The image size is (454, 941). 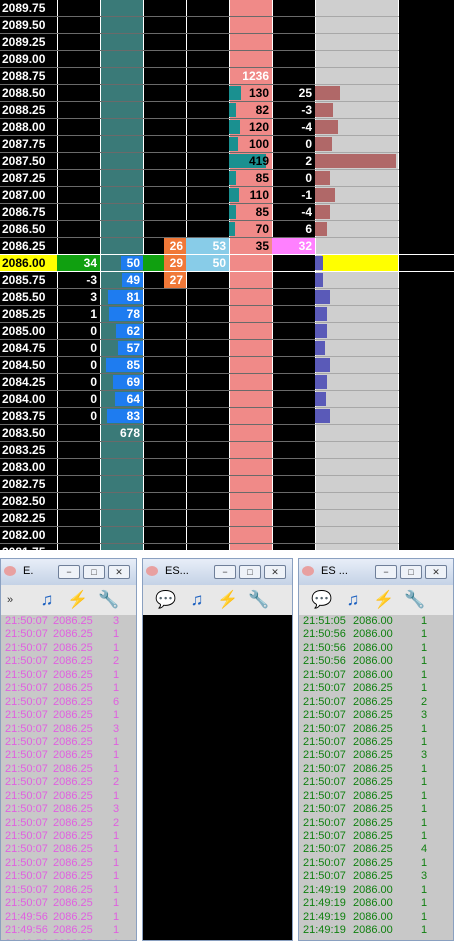 I want to click on price-level: 2083.50, so click(x=29, y=433).